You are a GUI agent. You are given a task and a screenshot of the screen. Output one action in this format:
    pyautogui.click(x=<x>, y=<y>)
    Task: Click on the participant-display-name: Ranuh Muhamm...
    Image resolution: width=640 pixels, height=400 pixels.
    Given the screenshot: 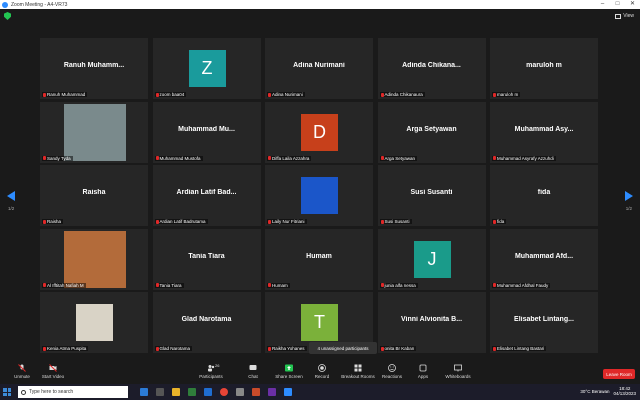 What is the action you would take?
    pyautogui.click(x=94, y=65)
    